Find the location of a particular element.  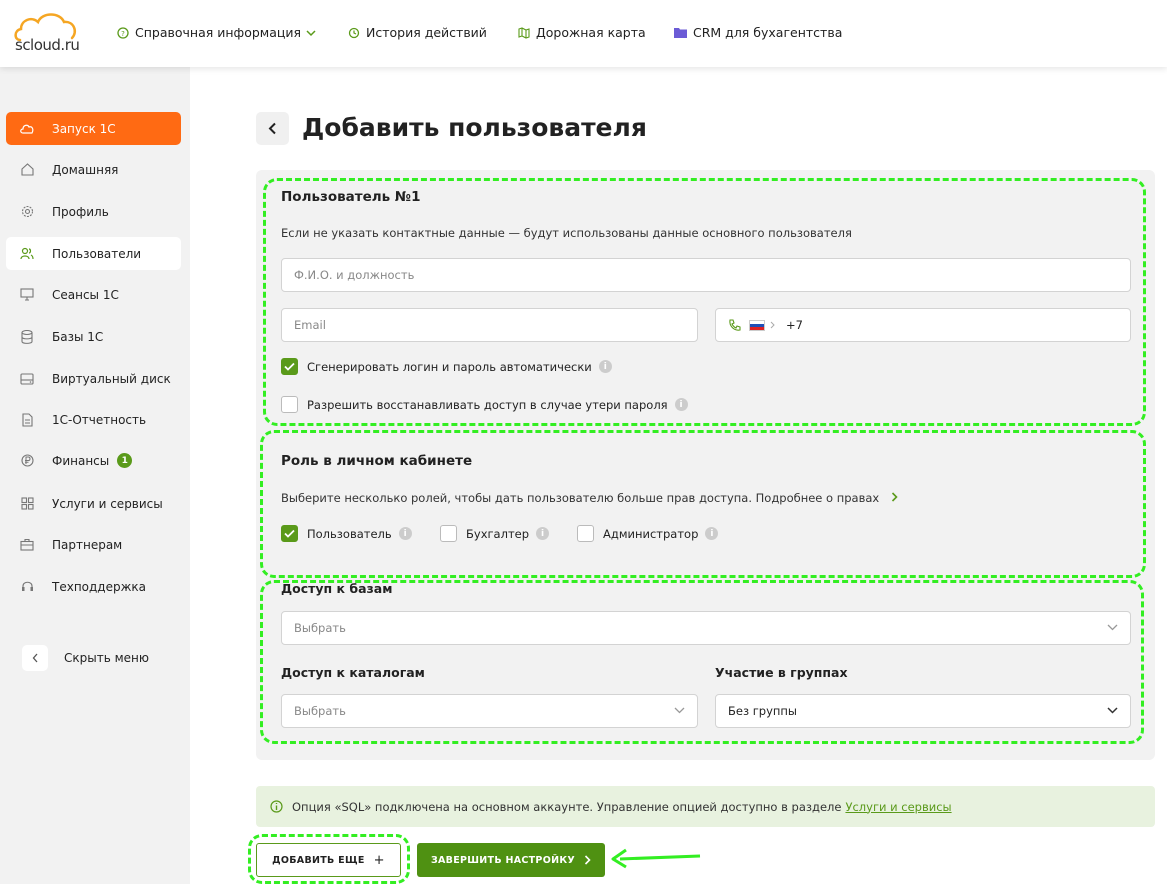

nav-roadmap: Дорожная карта is located at coordinates (582, 32).